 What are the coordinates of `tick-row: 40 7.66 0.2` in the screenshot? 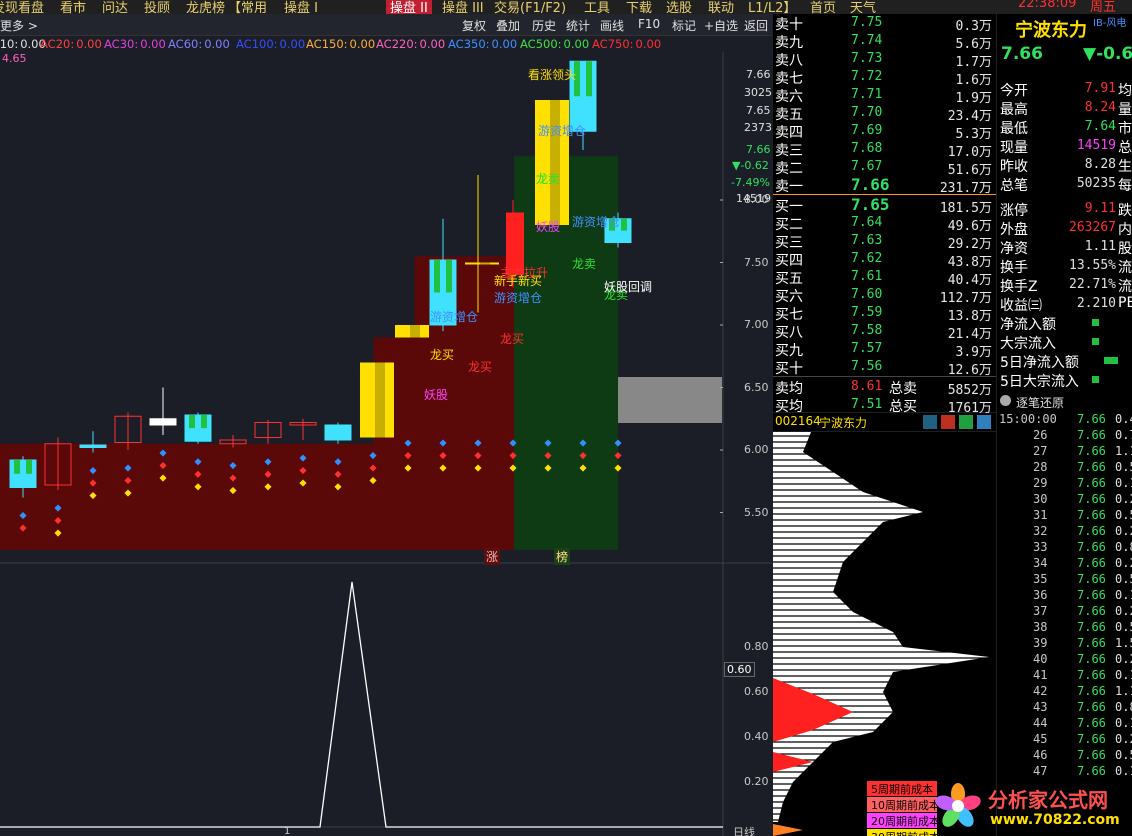 It's located at (1064, 660).